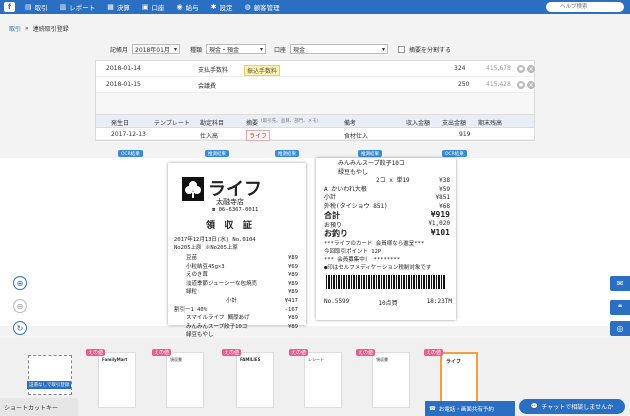 The width and height of the screenshot is (630, 416). I want to click on split-memo-checkbox, so click(402, 49).